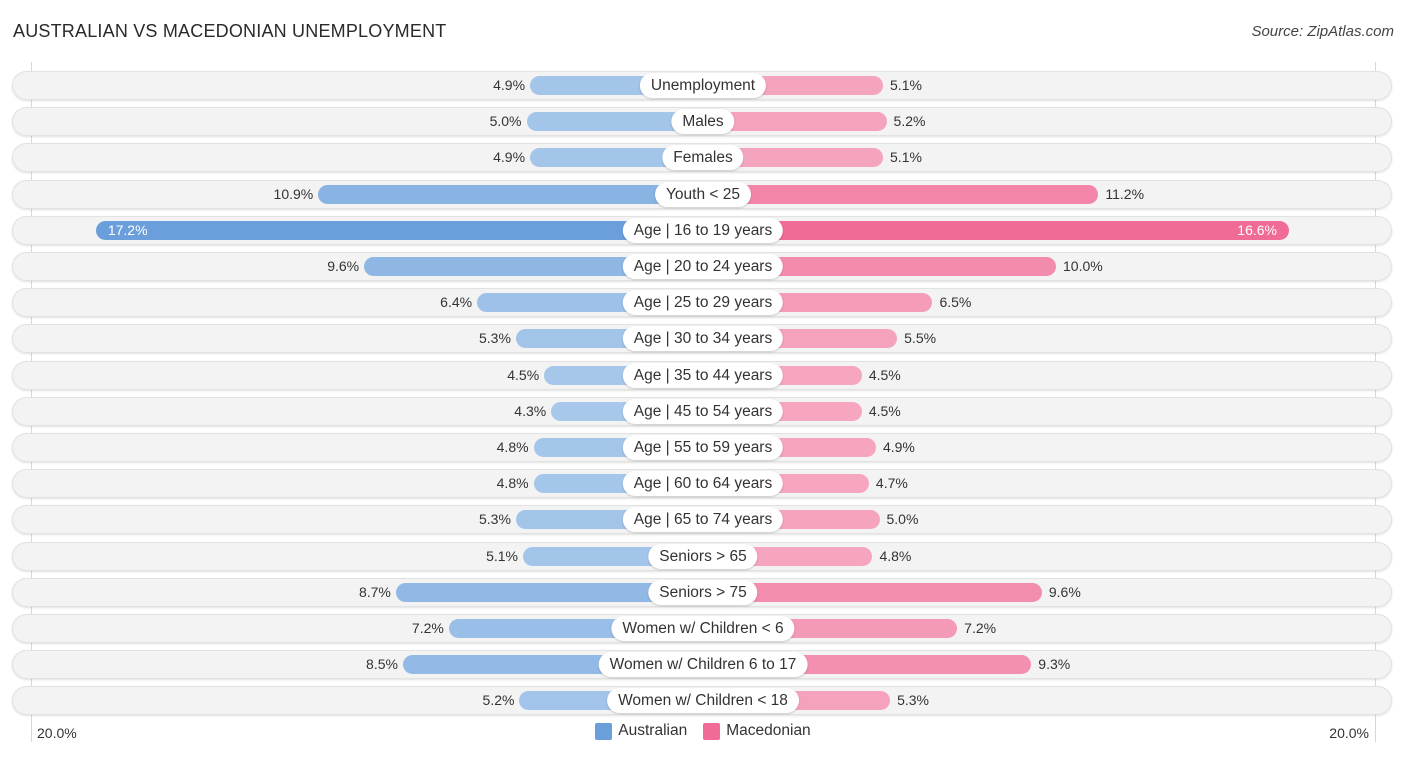  Describe the element at coordinates (1125, 194) in the screenshot. I see `value-label-macedonian: 11.2%` at that location.